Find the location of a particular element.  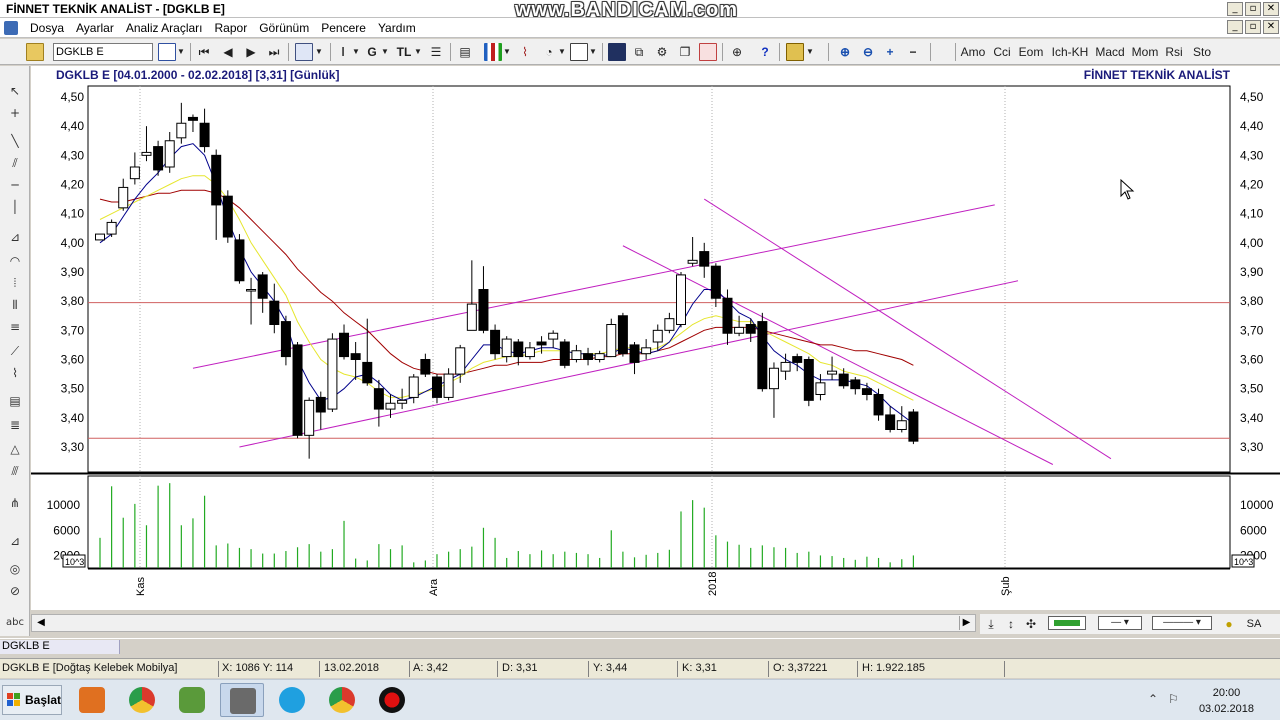

zoom-vertical-icon: ↕ is located at coordinates (1011, 624).